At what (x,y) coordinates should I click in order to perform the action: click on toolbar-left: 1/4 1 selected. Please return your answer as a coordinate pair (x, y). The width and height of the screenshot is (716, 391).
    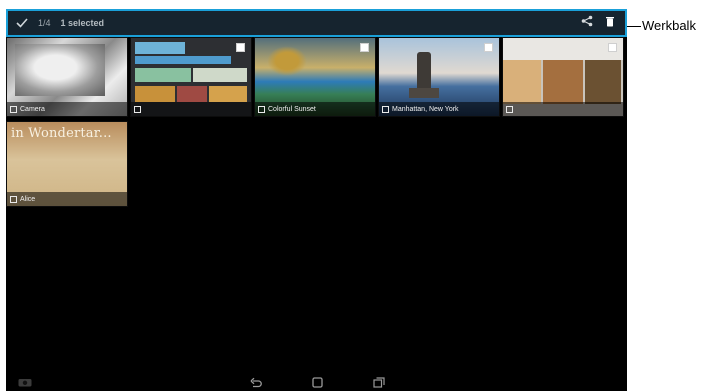
    Looking at the image, I should click on (60, 23).